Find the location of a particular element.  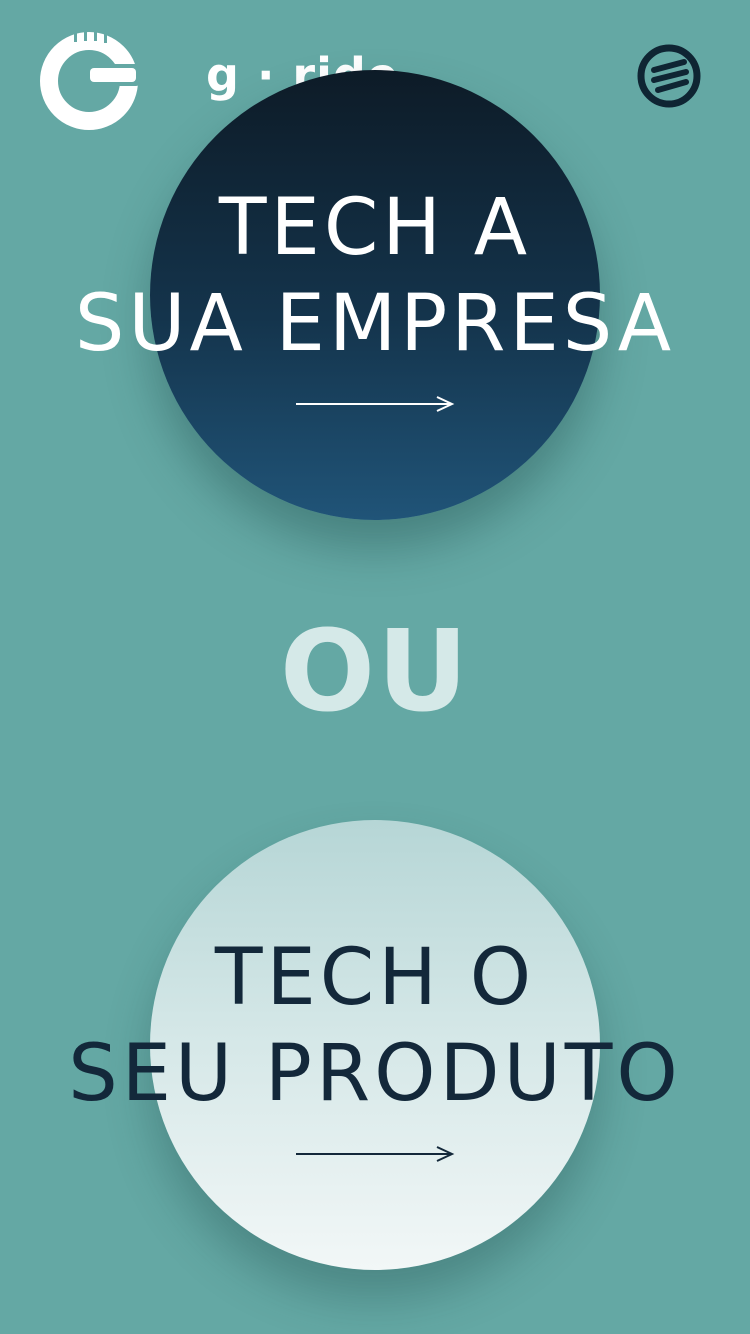

tech-company-title-line2: SUA EMPRESA is located at coordinates (375, 324).